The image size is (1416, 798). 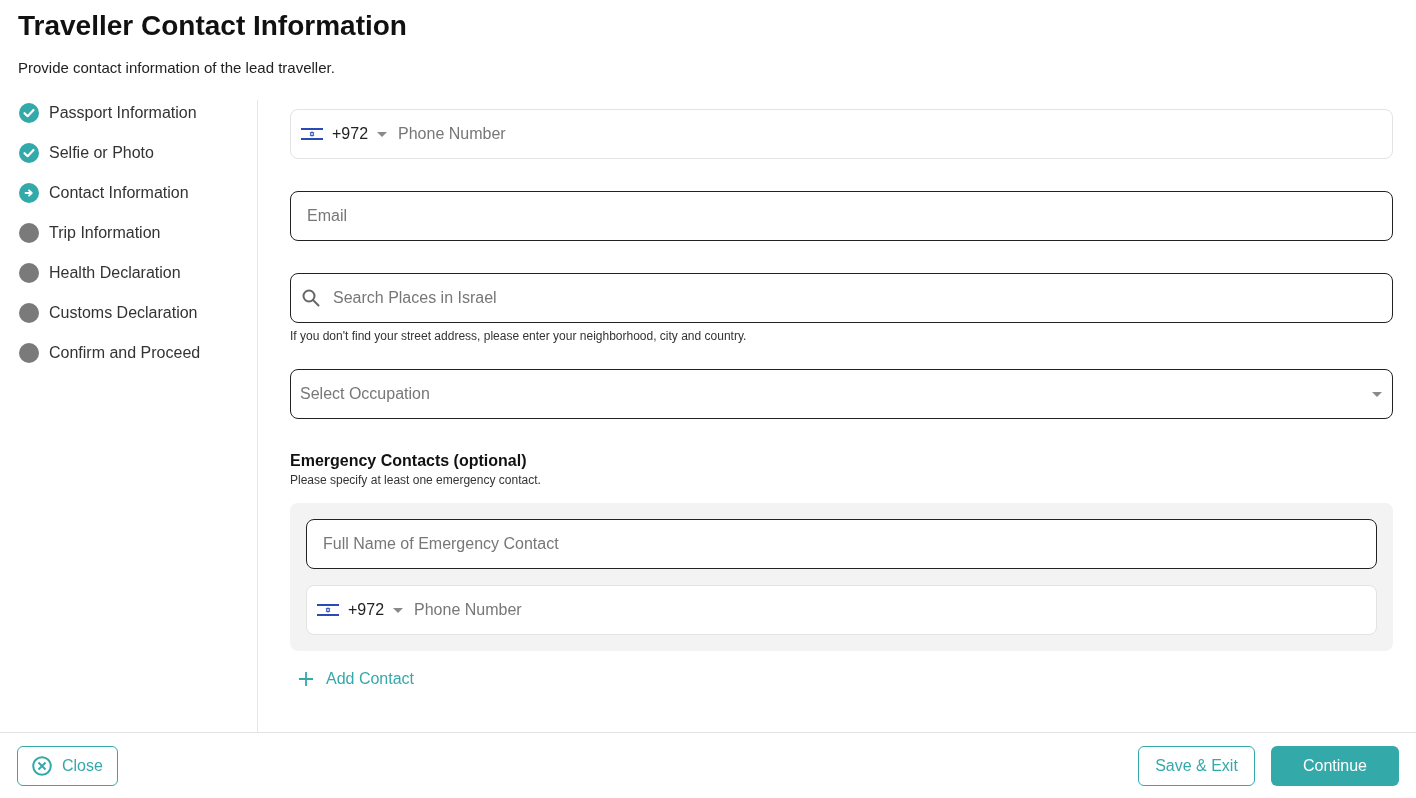 What do you see at coordinates (115, 273) in the screenshot?
I see `step-label: Health Declaration` at bounding box center [115, 273].